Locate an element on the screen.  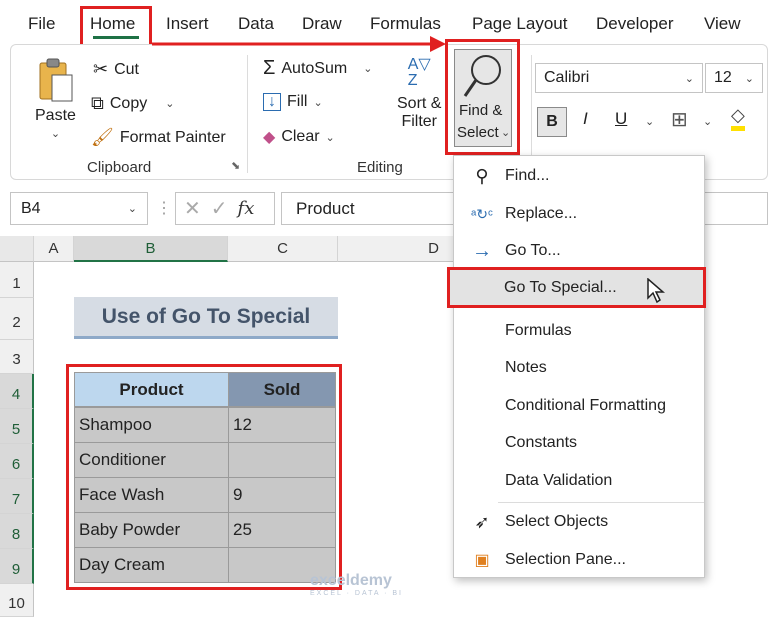
row-header-4: 4 is located at coordinates (17, 391).